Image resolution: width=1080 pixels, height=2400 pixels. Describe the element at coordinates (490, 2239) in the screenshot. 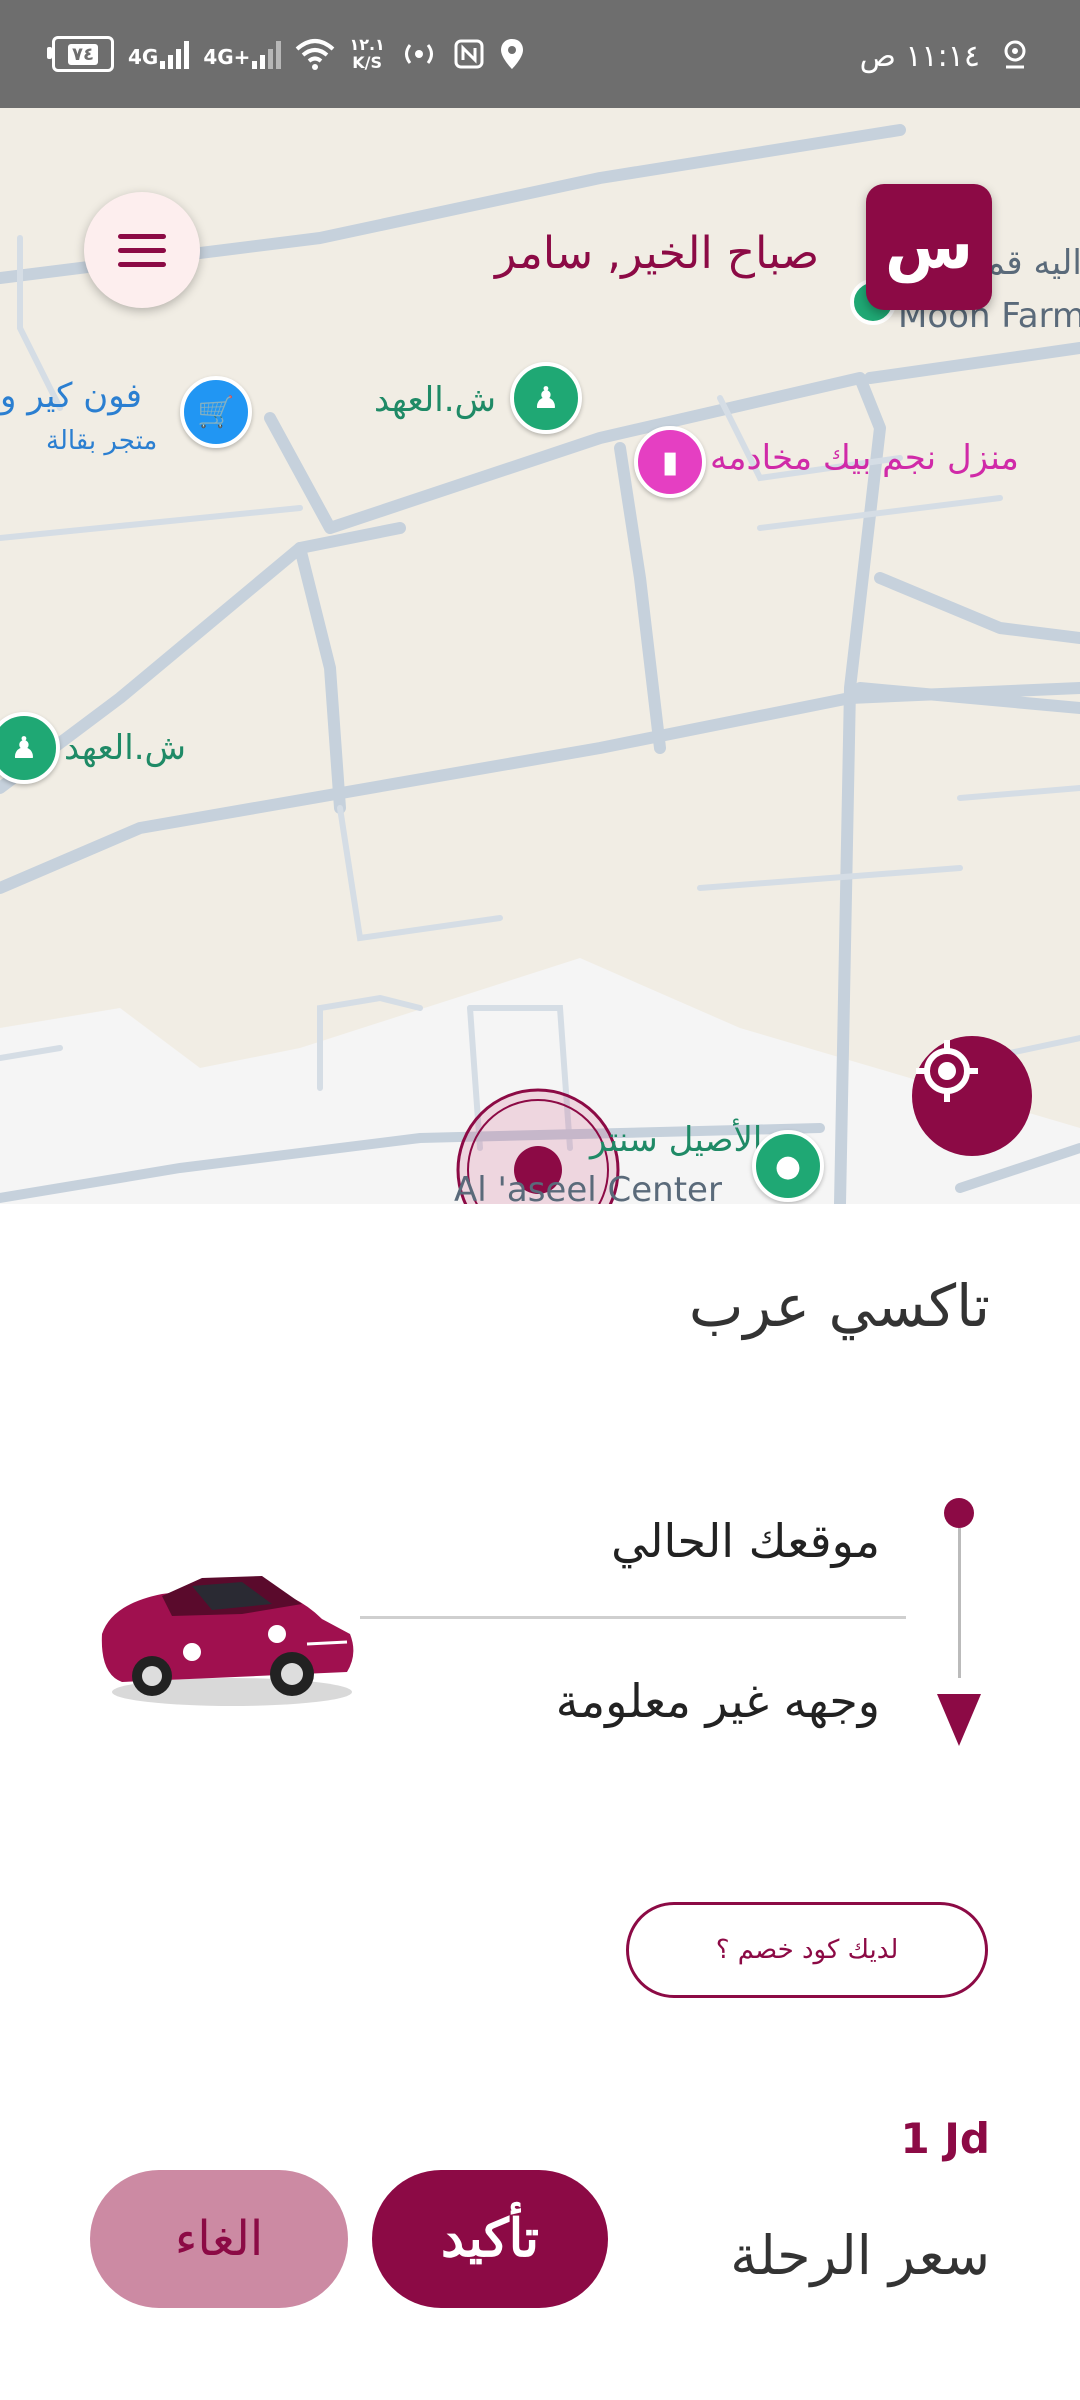

I see `confirm-button: تأكيد` at that location.